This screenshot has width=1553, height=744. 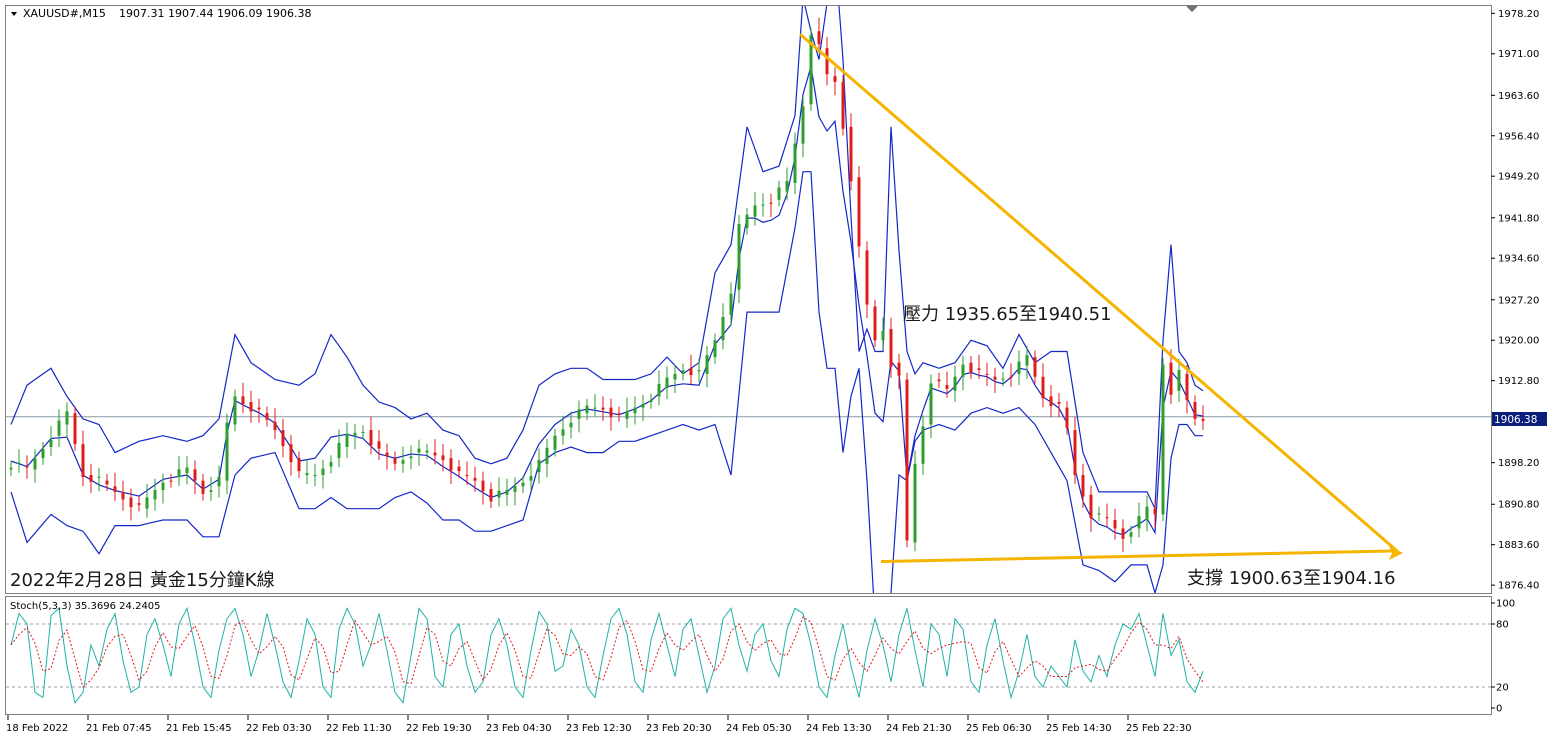 I want to click on time-tick-label: 25 Feb 06:30, so click(x=999, y=728).